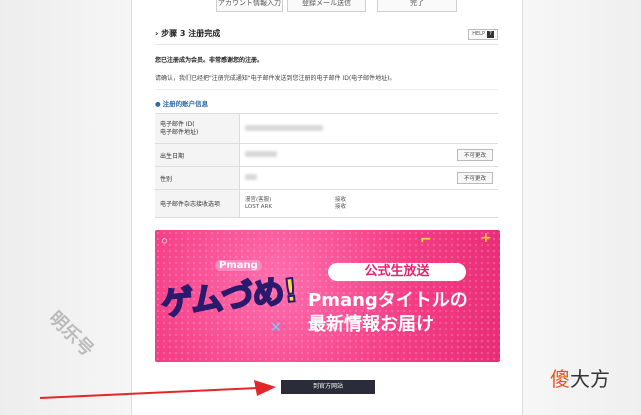  I want to click on watermark-right: 傻大方, so click(580, 377).